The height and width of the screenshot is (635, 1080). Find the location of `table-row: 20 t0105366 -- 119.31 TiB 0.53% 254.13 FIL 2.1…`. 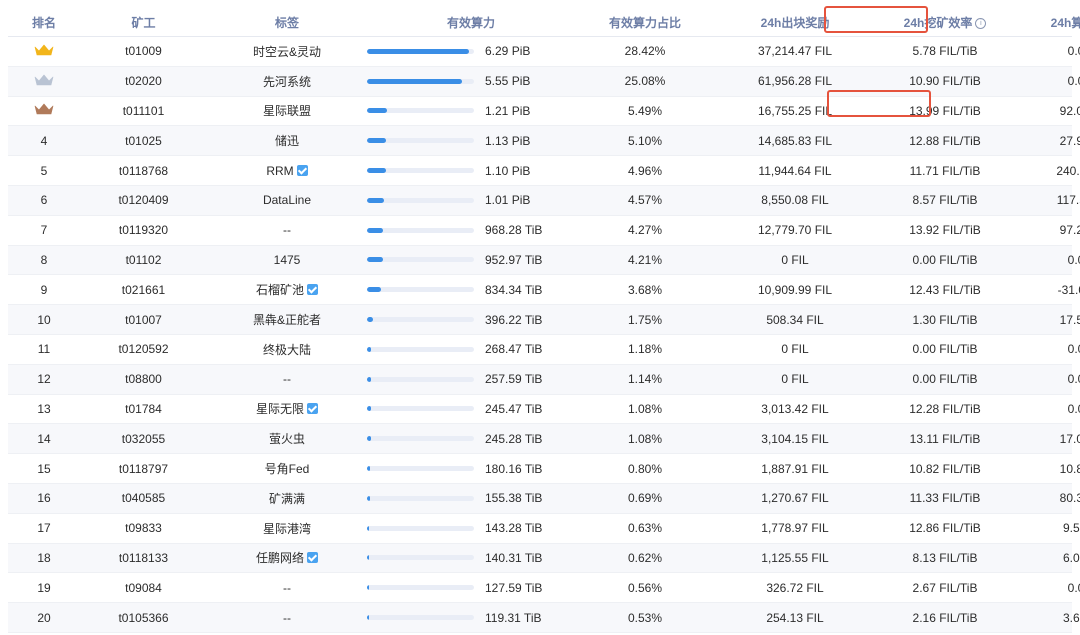

table-row: 20 t0105366 -- 119.31 TiB 0.53% 254.13 FIL 2.1… is located at coordinates (544, 618).